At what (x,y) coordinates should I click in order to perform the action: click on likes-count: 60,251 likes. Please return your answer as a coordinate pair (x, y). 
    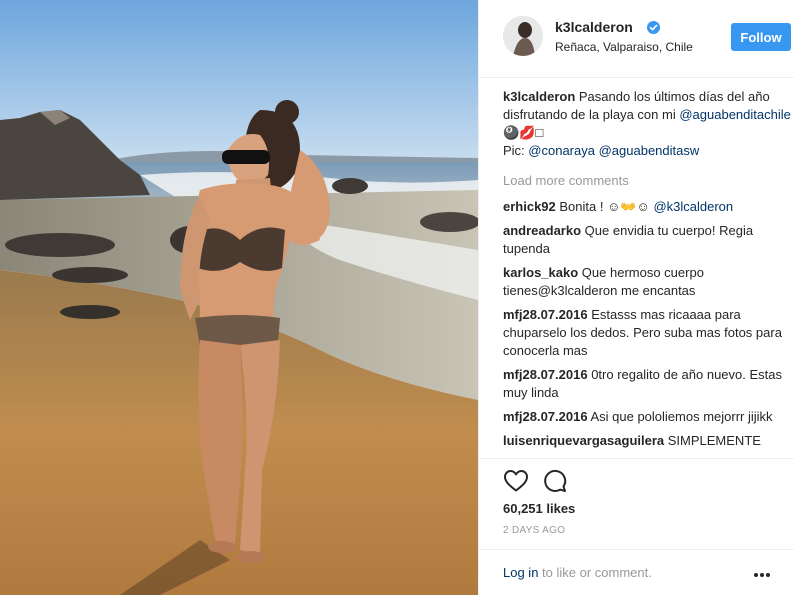
    Looking at the image, I should click on (539, 508).